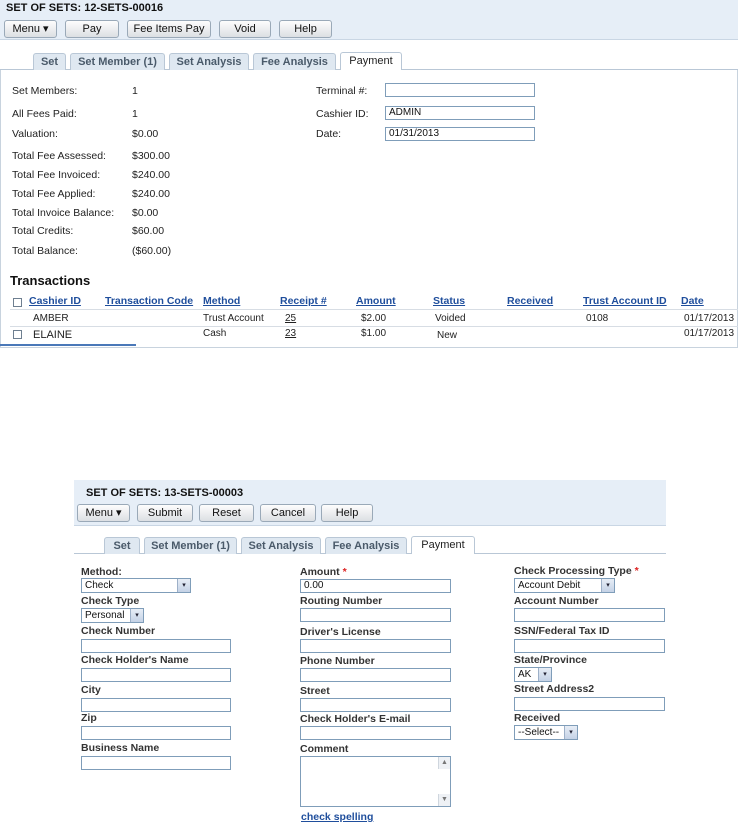  What do you see at coordinates (597, 318) in the screenshot?
I see `cell-trust-account-id: 0108` at bounding box center [597, 318].